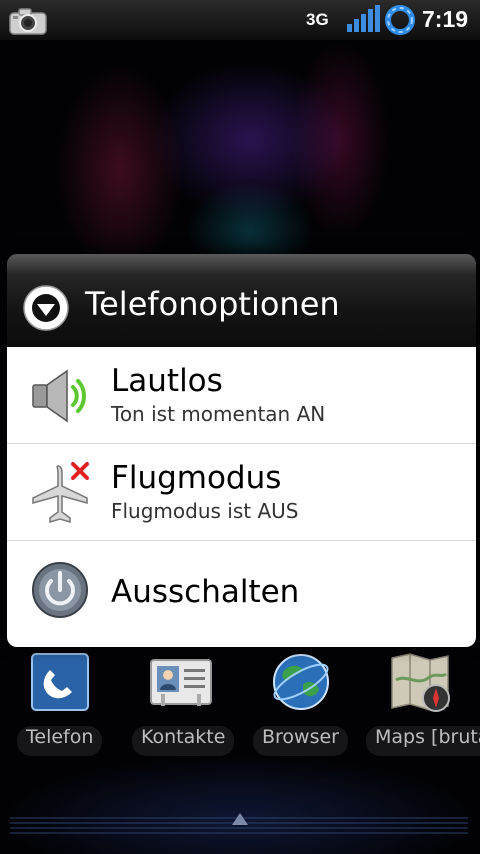  Describe the element at coordinates (205, 592) in the screenshot. I see `option-title: Ausschalten` at that location.